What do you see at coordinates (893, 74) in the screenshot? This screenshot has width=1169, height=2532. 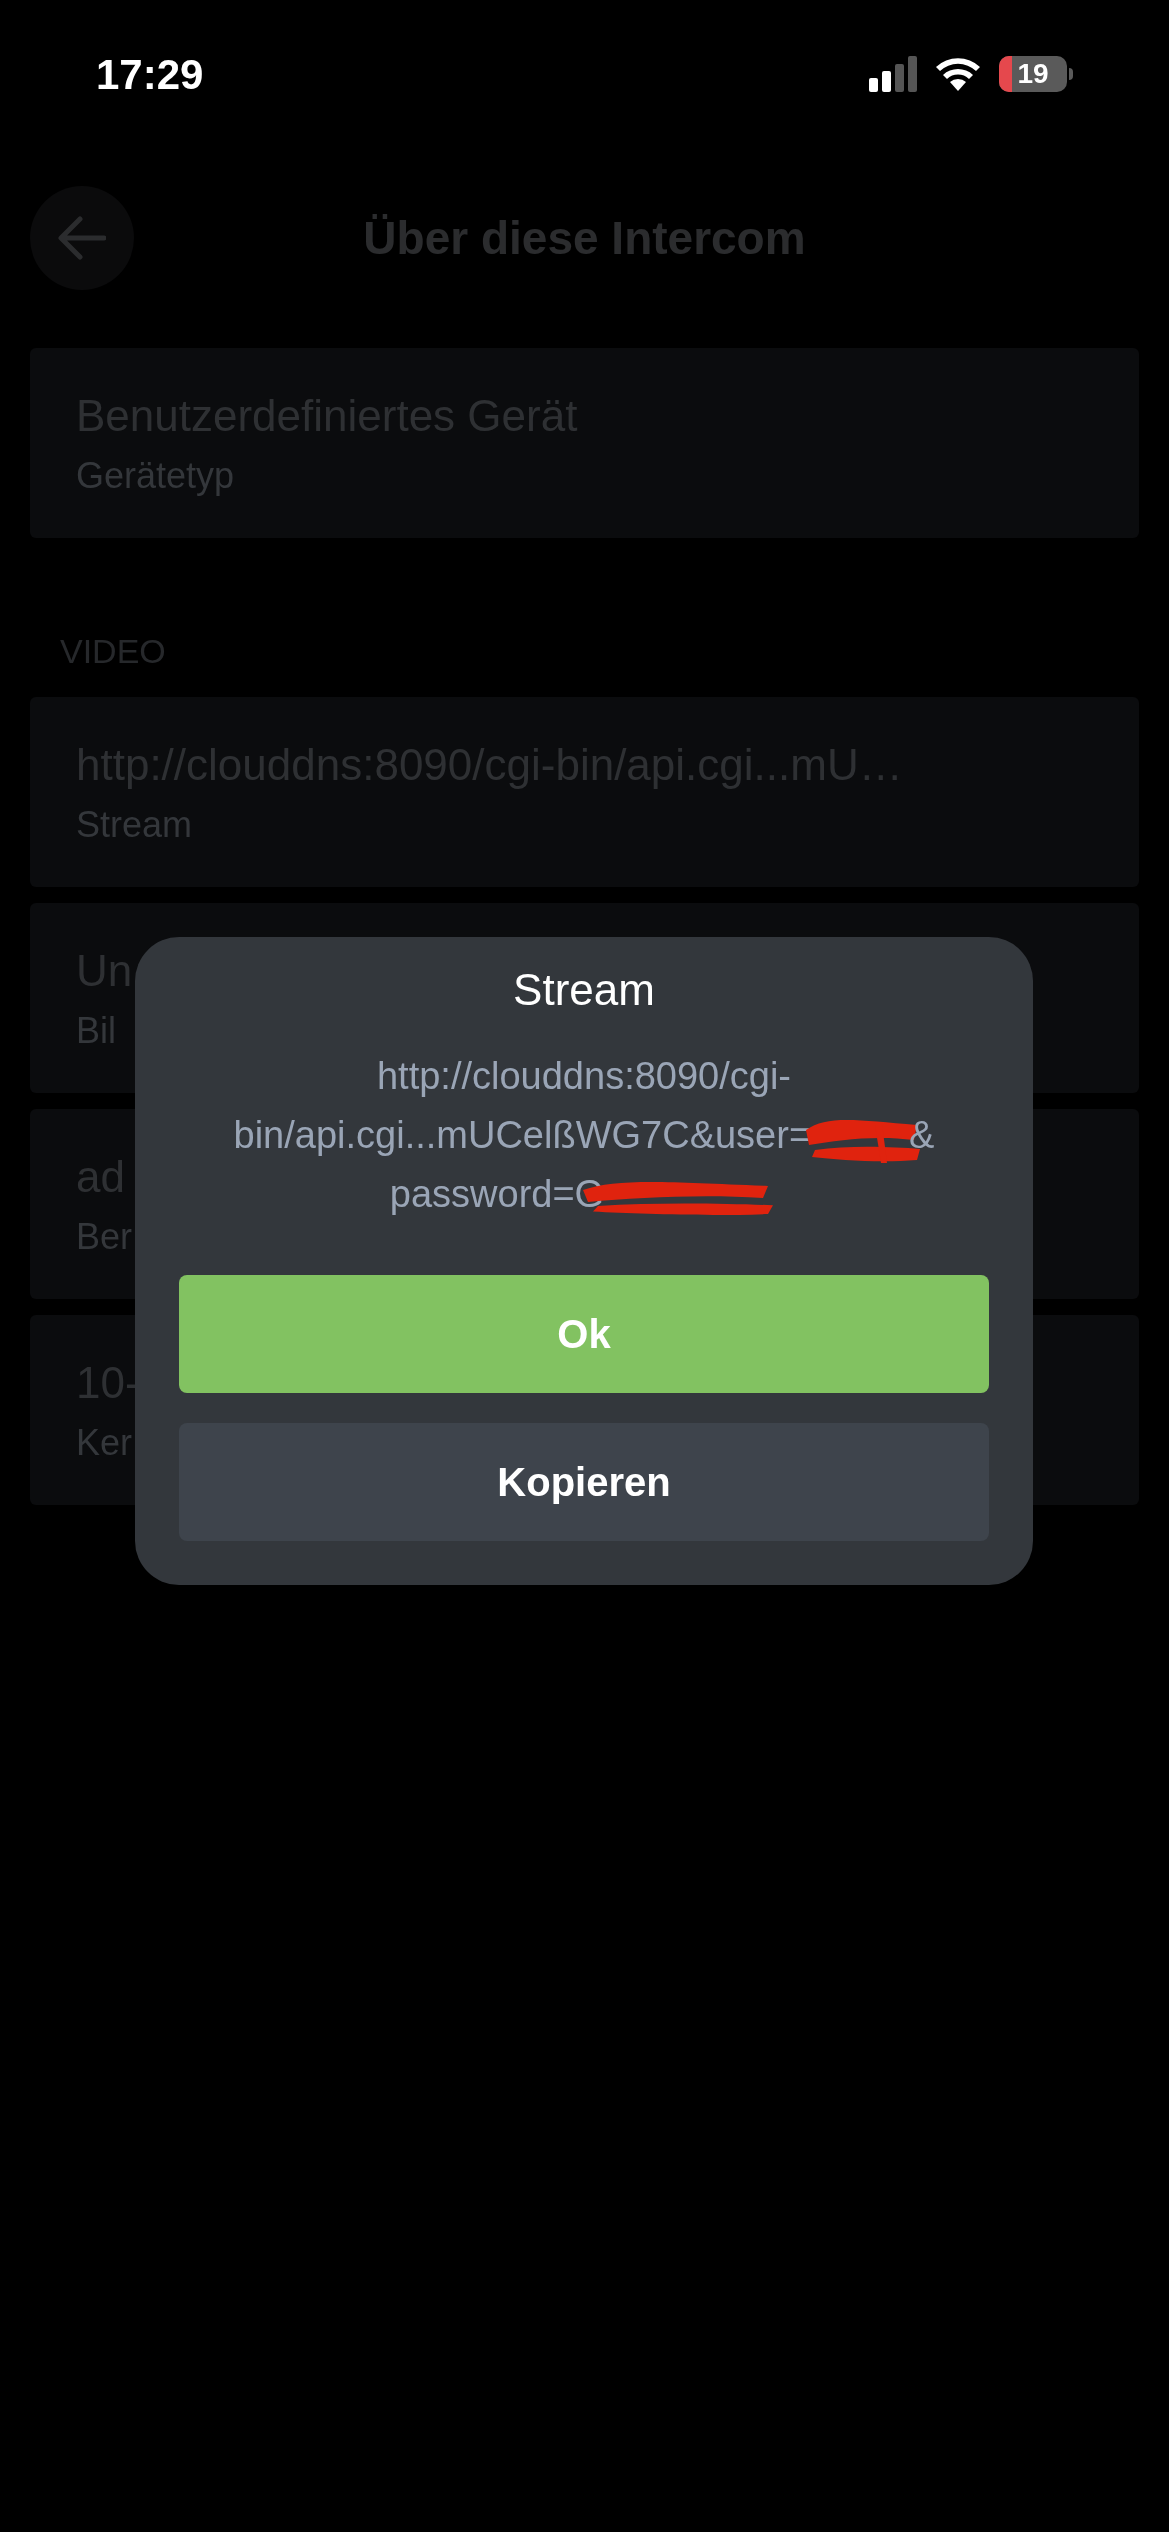 I see `signal-icon` at bounding box center [893, 74].